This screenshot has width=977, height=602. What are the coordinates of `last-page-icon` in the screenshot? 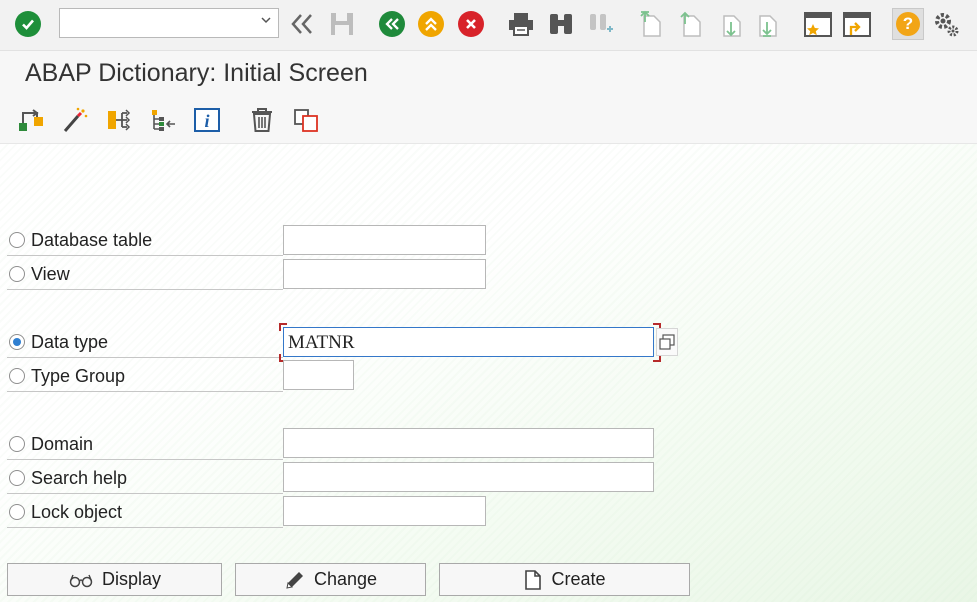 It's located at (768, 26).